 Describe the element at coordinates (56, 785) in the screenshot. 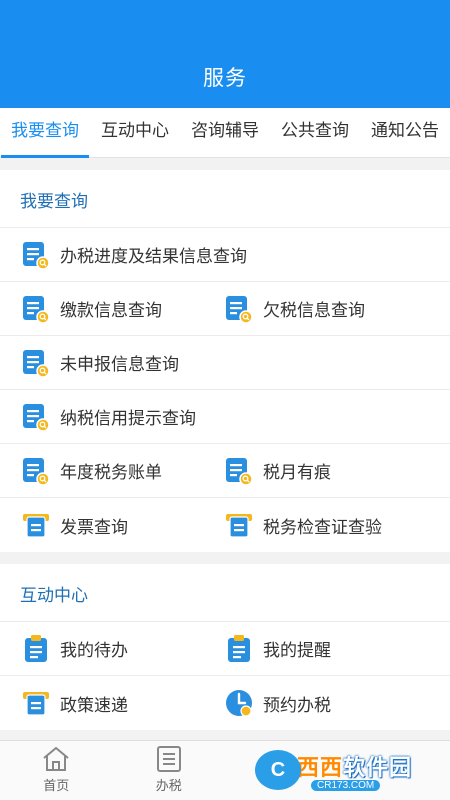

I see `nav-label: 首页` at that location.